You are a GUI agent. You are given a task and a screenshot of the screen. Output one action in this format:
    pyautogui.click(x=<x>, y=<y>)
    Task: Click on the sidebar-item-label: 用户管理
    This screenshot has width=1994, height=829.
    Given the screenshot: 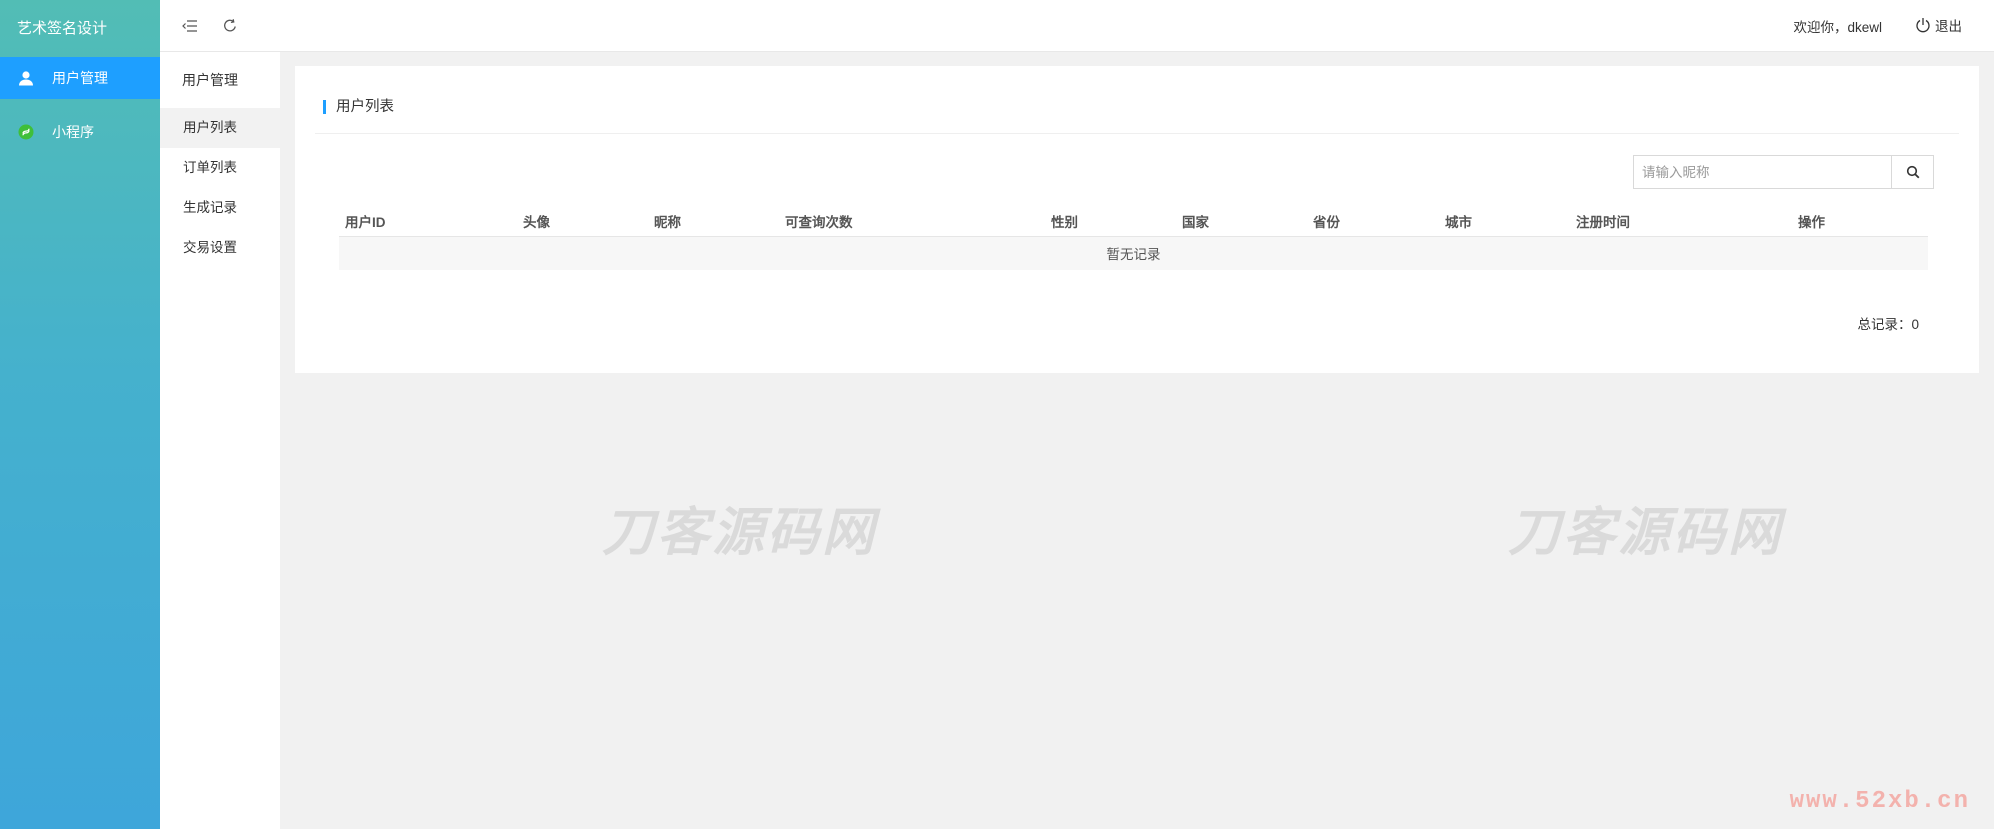 What is the action you would take?
    pyautogui.click(x=80, y=78)
    